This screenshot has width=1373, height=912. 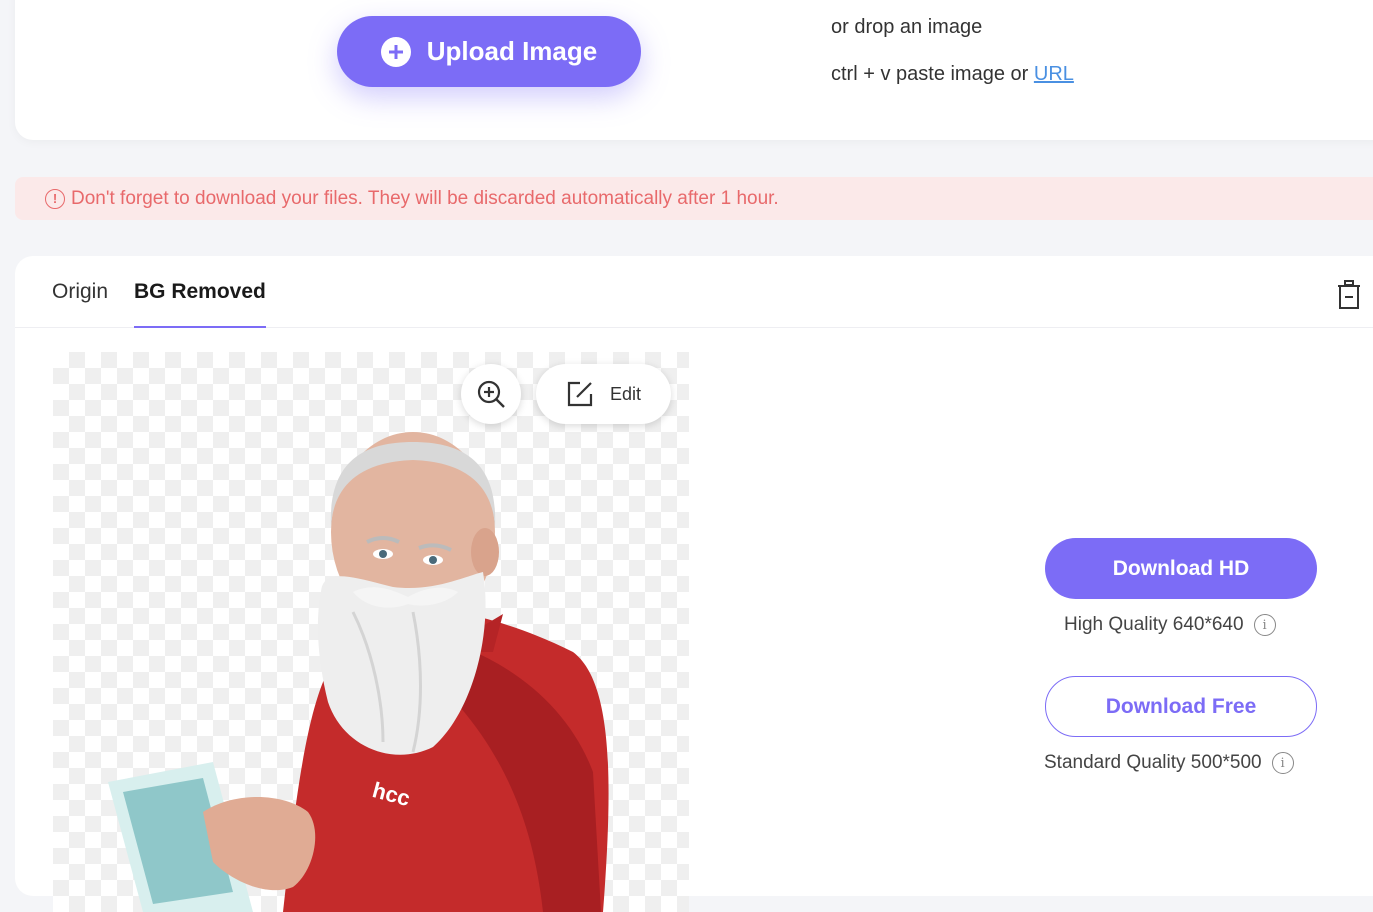 What do you see at coordinates (930, 74) in the screenshot?
I see `paste-hint-text: ctrl + v paste image or` at bounding box center [930, 74].